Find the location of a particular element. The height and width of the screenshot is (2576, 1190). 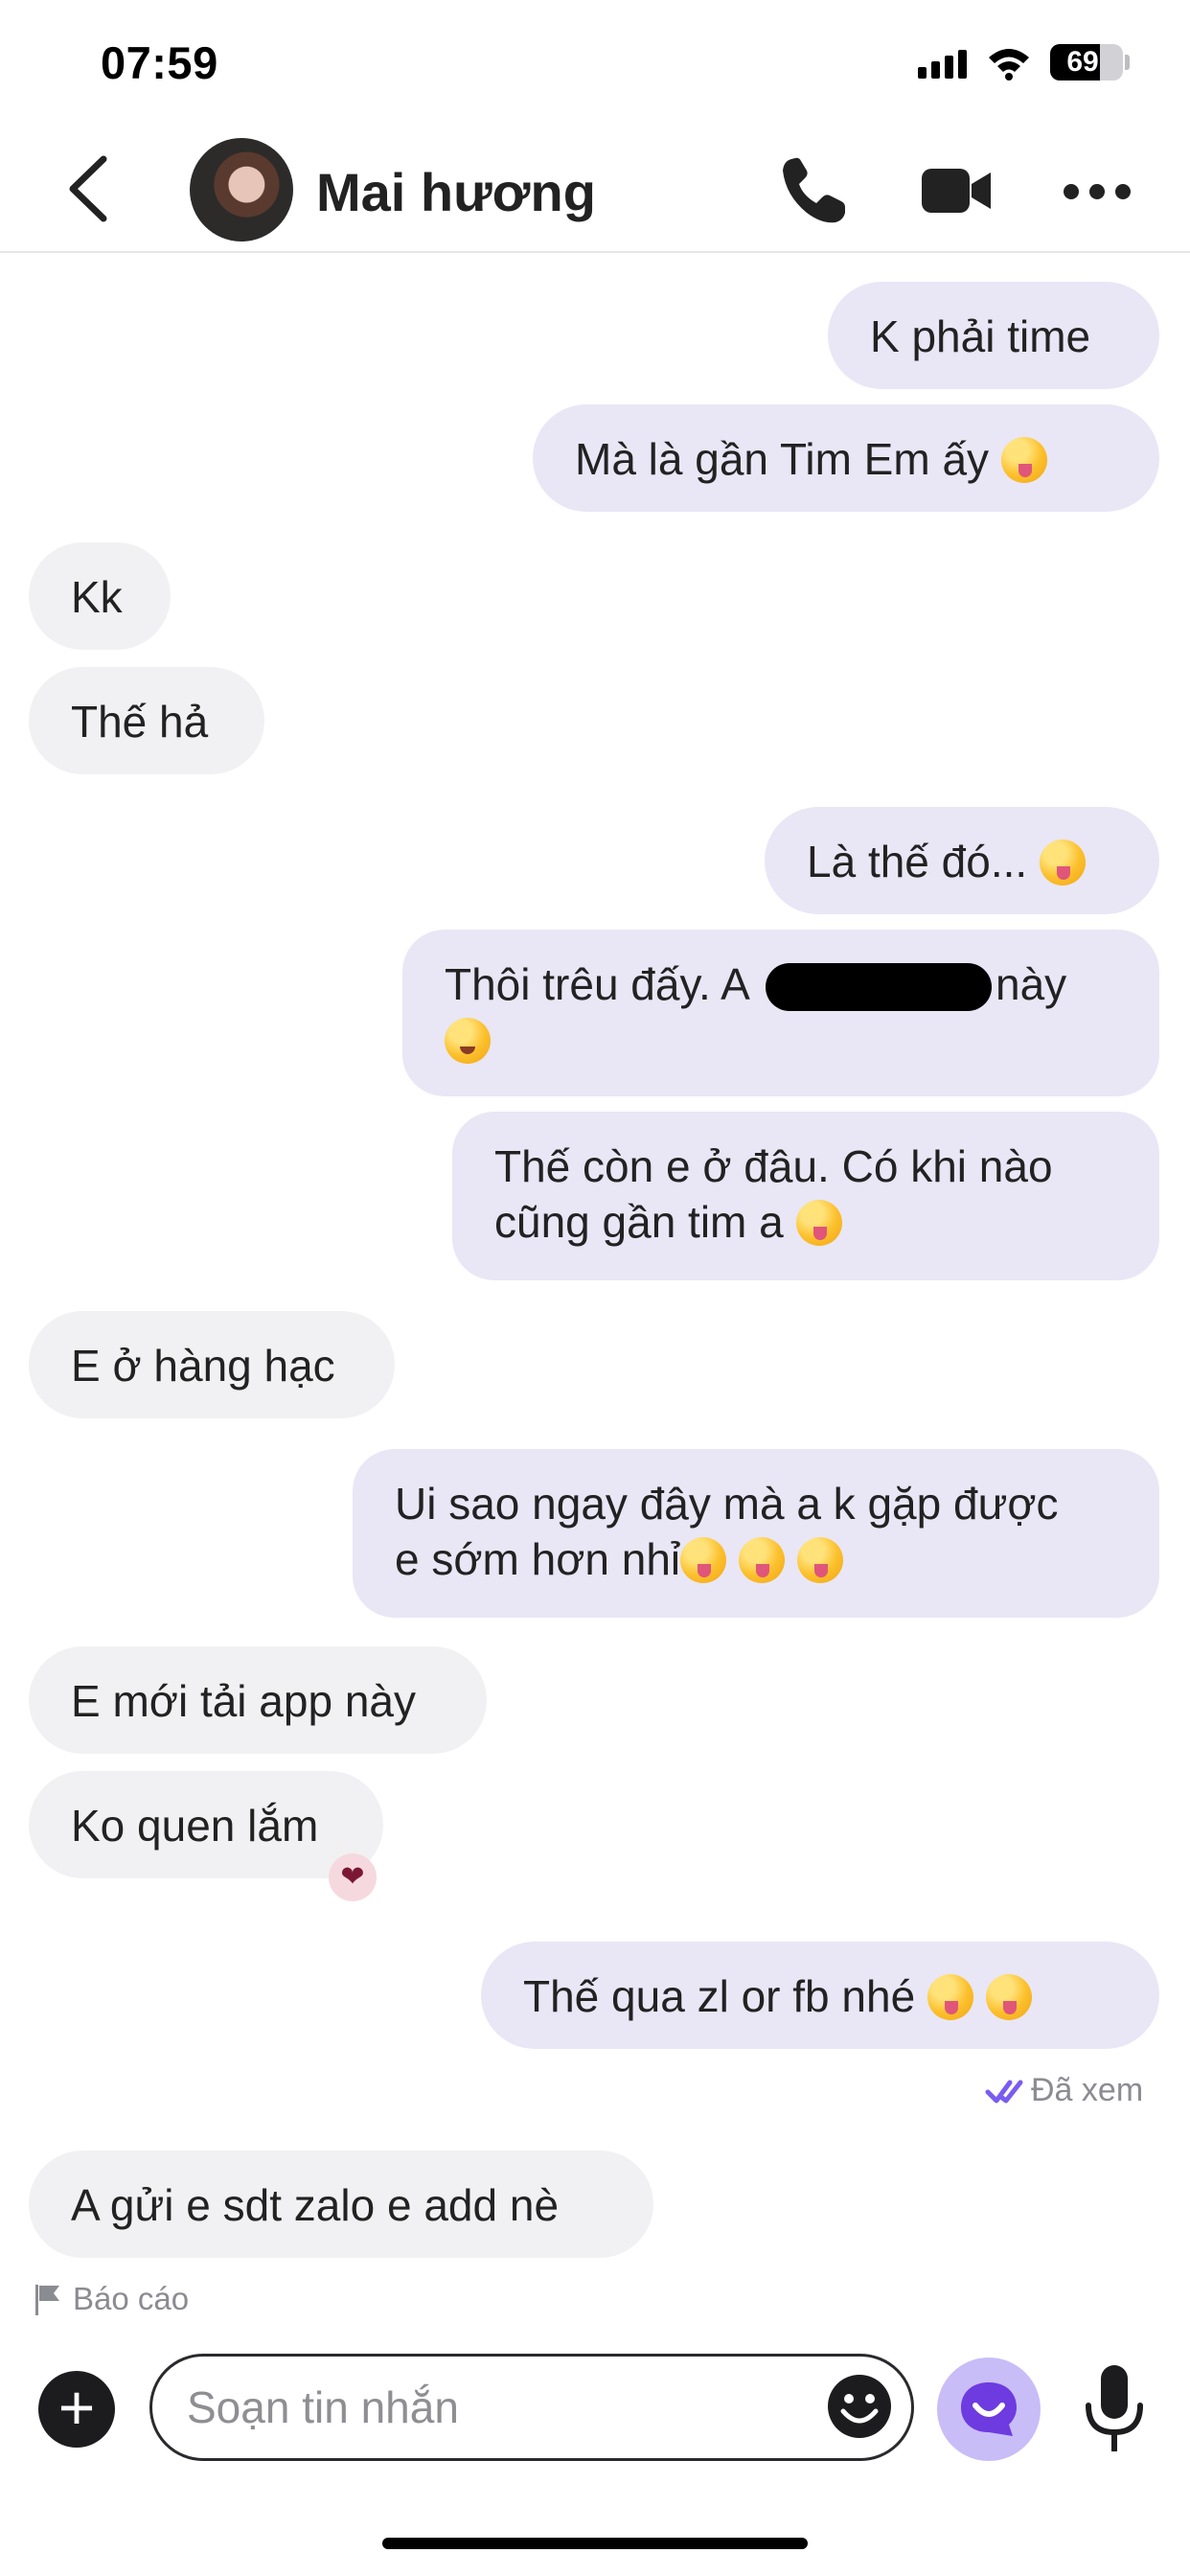

message-text: E ở hàng hạc is located at coordinates (203, 1366).